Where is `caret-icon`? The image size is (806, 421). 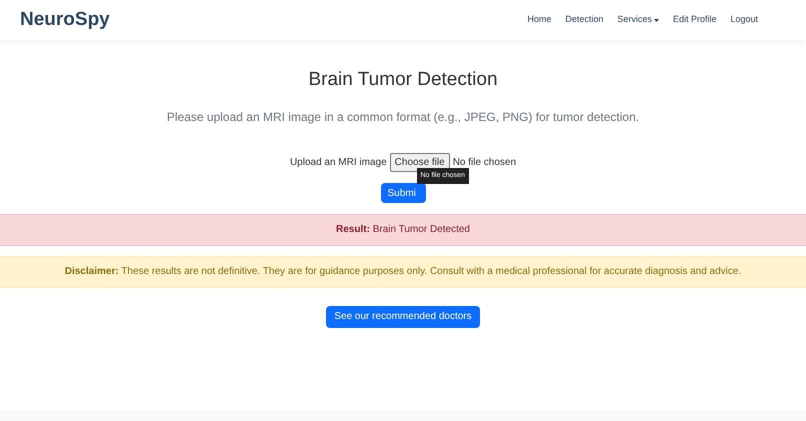
caret-icon is located at coordinates (656, 20).